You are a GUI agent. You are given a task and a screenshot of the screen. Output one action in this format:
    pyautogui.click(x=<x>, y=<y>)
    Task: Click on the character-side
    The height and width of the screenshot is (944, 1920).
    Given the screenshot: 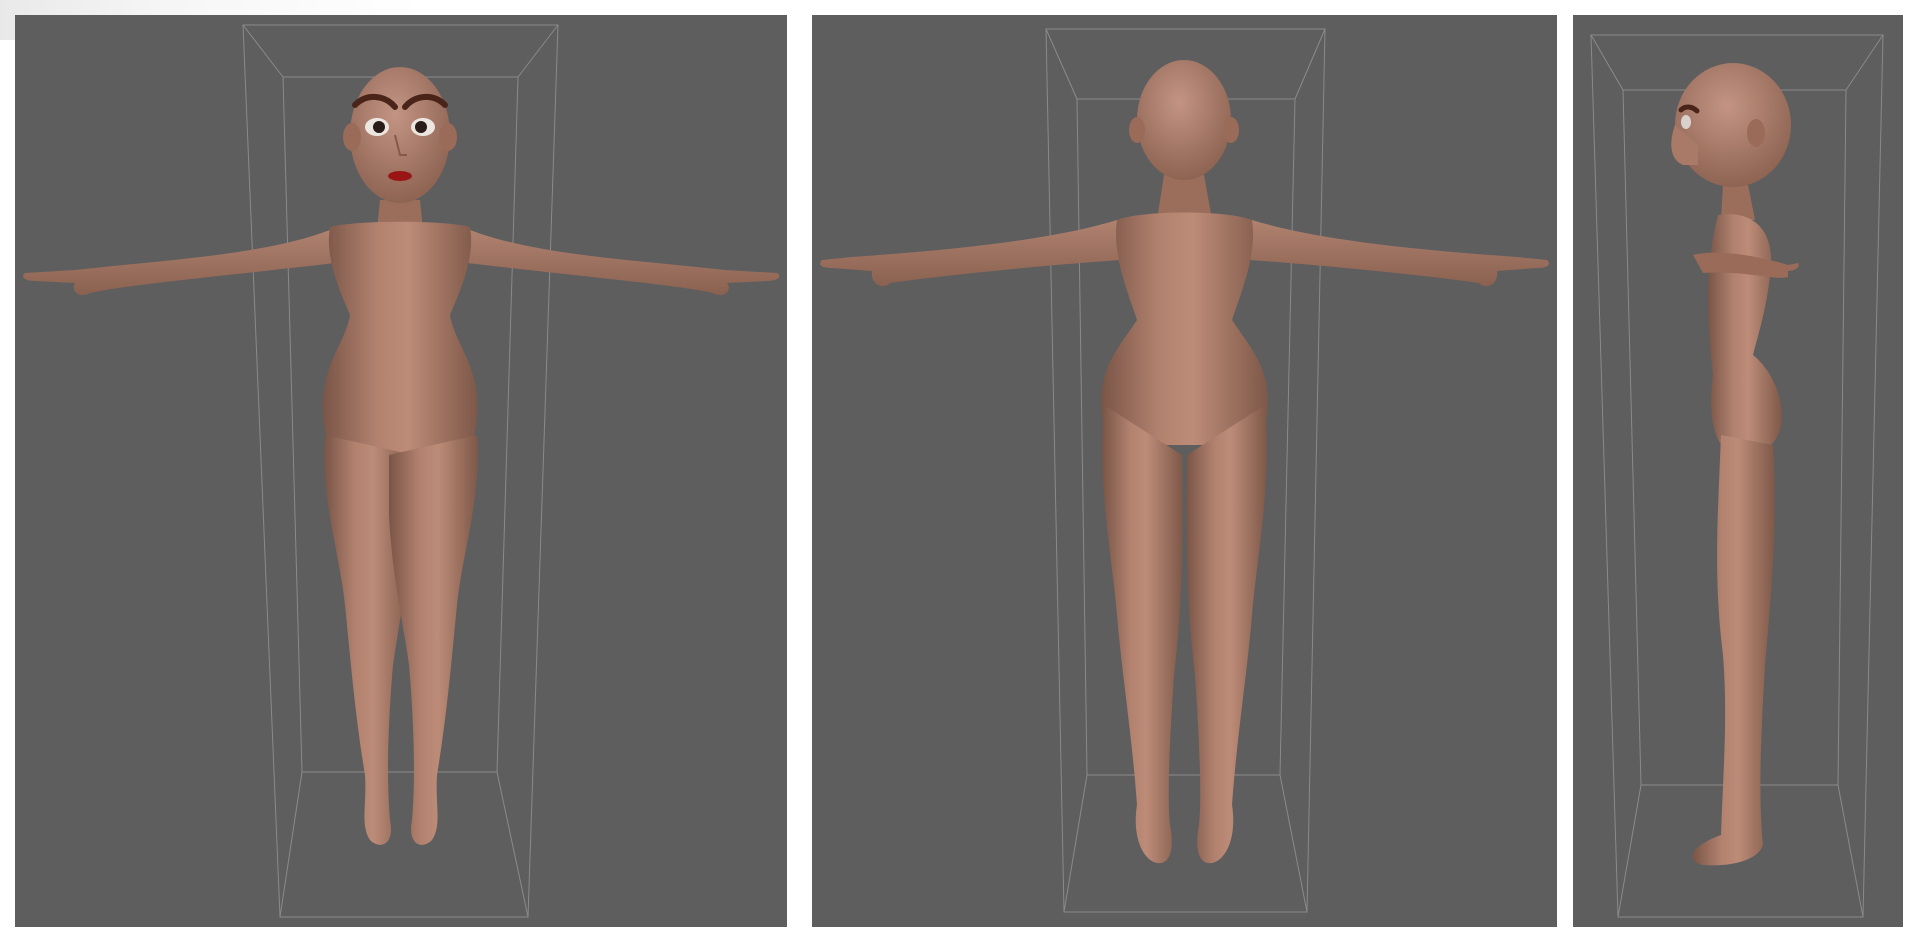 What is the action you would take?
    pyautogui.click(x=1735, y=464)
    